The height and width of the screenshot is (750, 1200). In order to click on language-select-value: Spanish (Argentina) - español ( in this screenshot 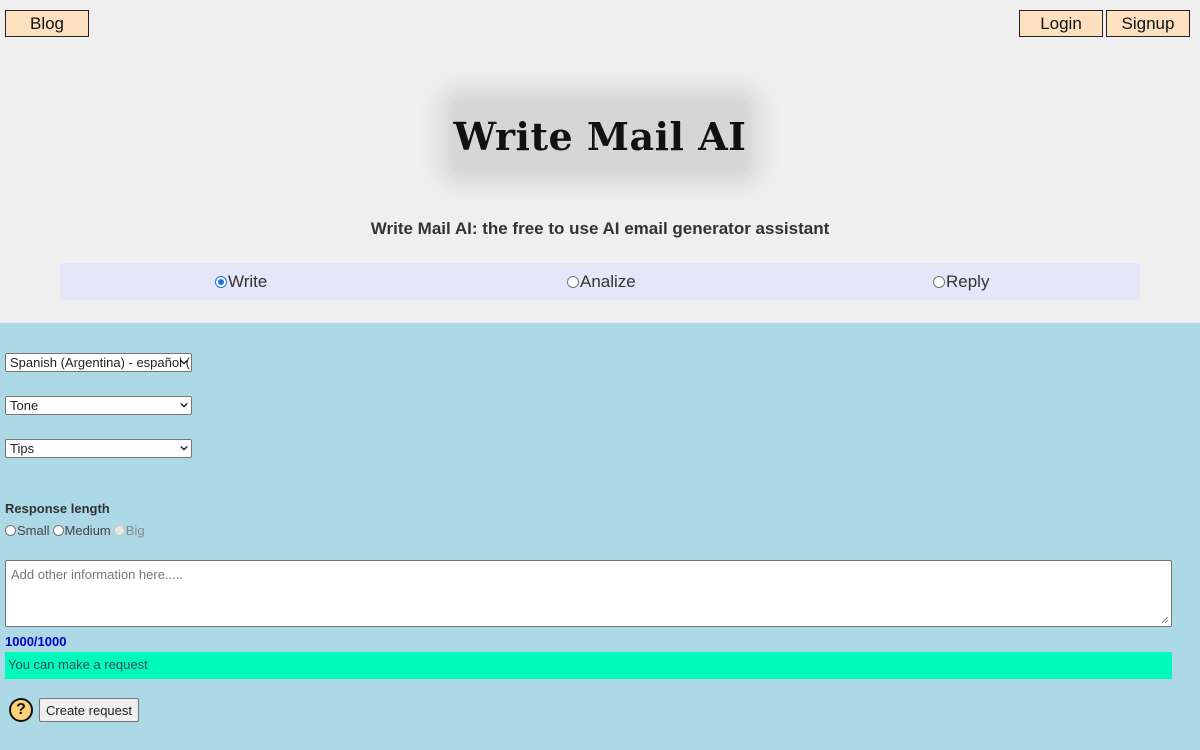, I will do `click(100, 362)`.